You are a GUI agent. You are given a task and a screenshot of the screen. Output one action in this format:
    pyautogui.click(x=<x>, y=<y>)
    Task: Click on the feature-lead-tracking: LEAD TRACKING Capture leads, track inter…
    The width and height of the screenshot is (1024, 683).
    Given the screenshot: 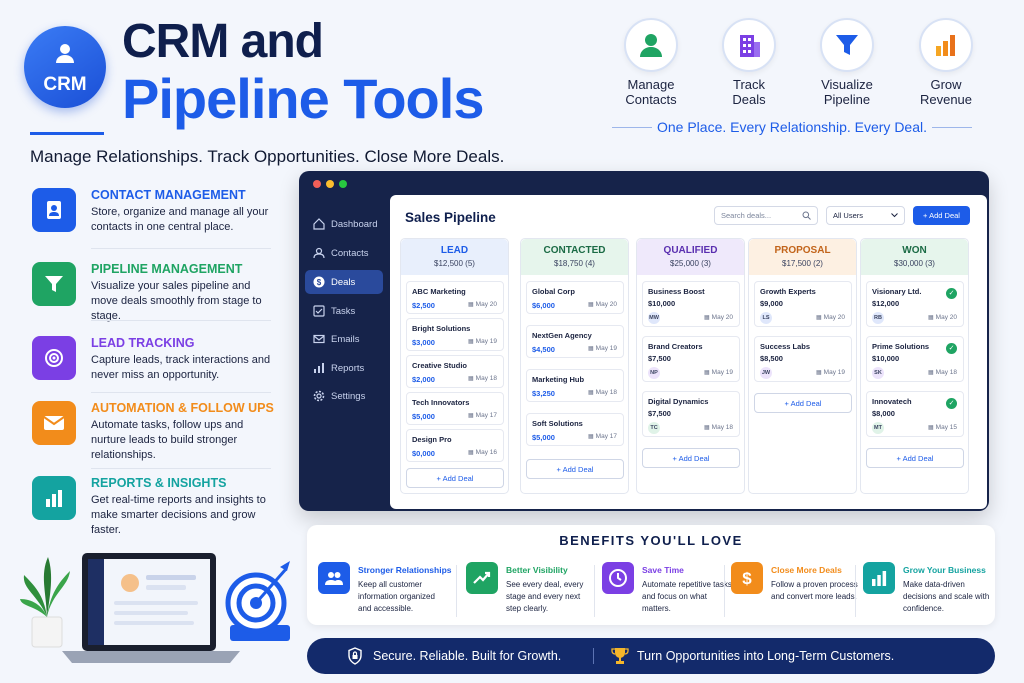 What is the action you would take?
    pyautogui.click(x=152, y=366)
    